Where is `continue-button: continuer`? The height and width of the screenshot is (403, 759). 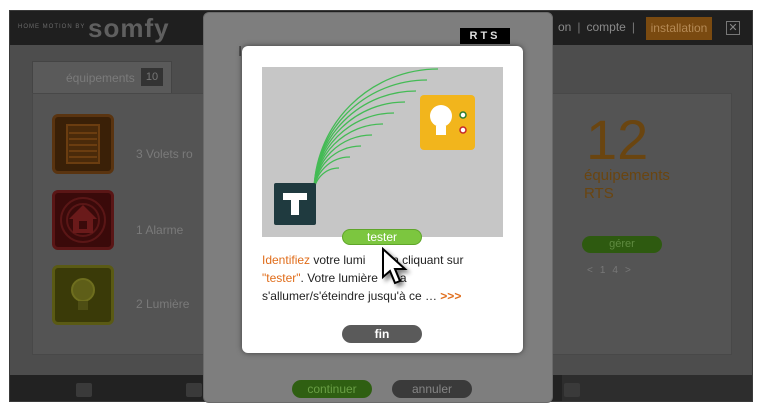 continue-button: continuer is located at coordinates (332, 389).